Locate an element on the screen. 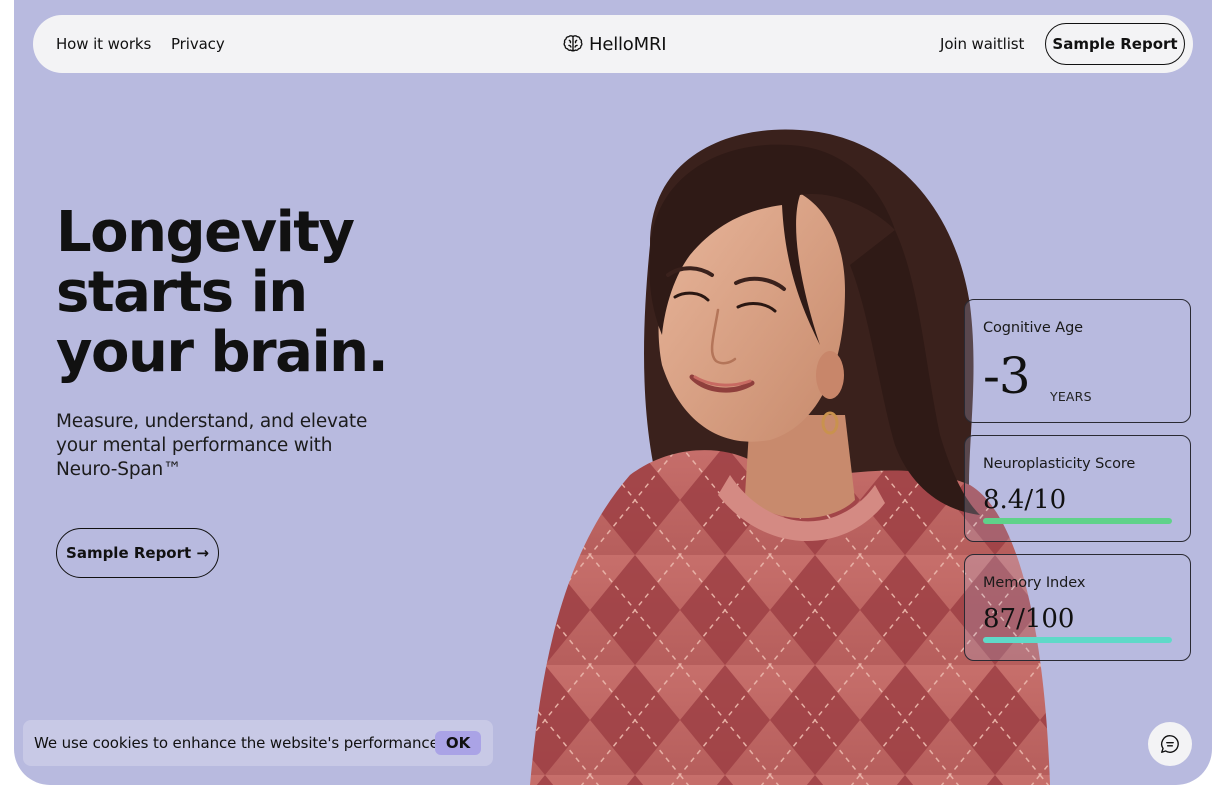  memory-index-bar is located at coordinates (1077, 640).